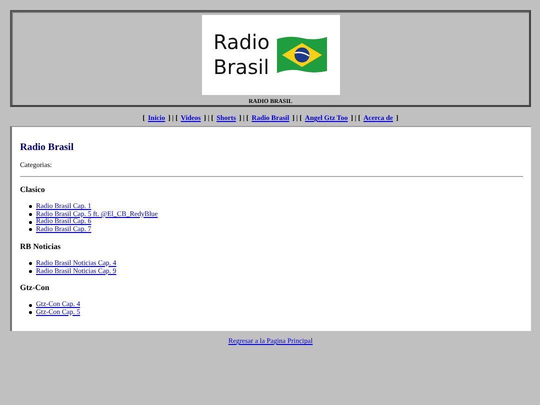 This screenshot has height=405, width=540. I want to click on category-heading: Gtz-Con, so click(35, 287).